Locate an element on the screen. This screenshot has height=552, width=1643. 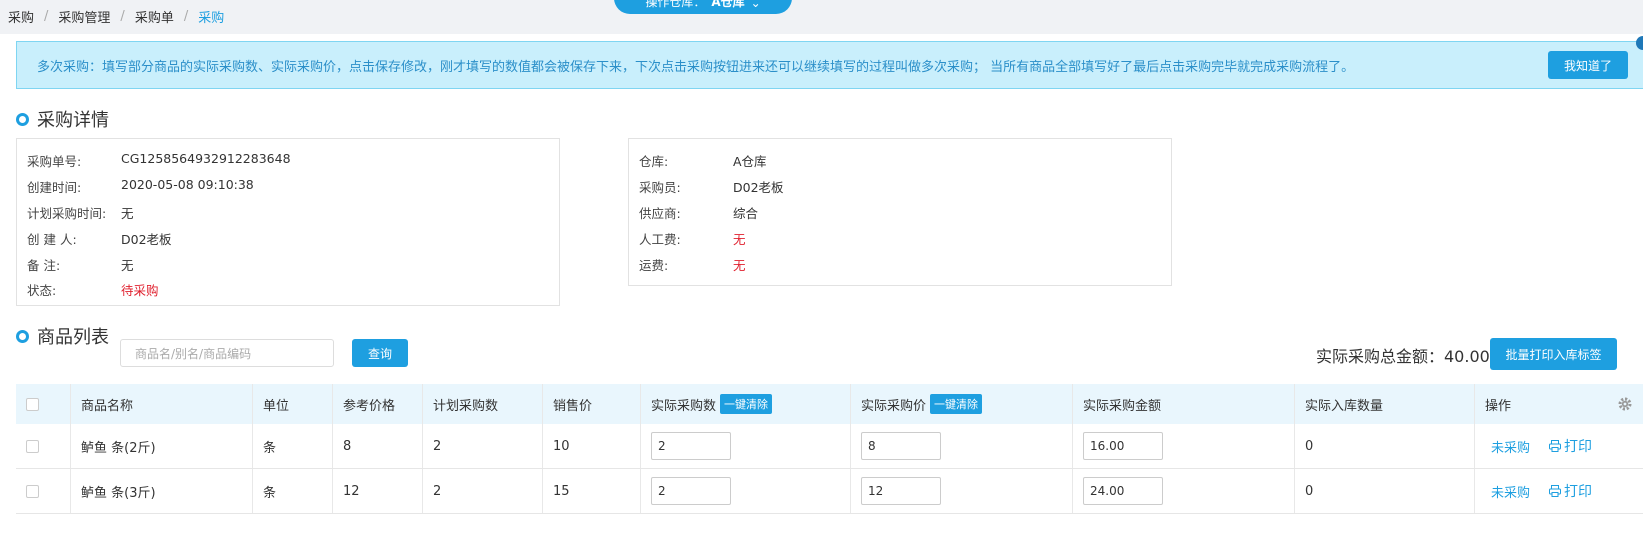
product-search-input: 商品名/别名/商品编码 is located at coordinates (227, 353).